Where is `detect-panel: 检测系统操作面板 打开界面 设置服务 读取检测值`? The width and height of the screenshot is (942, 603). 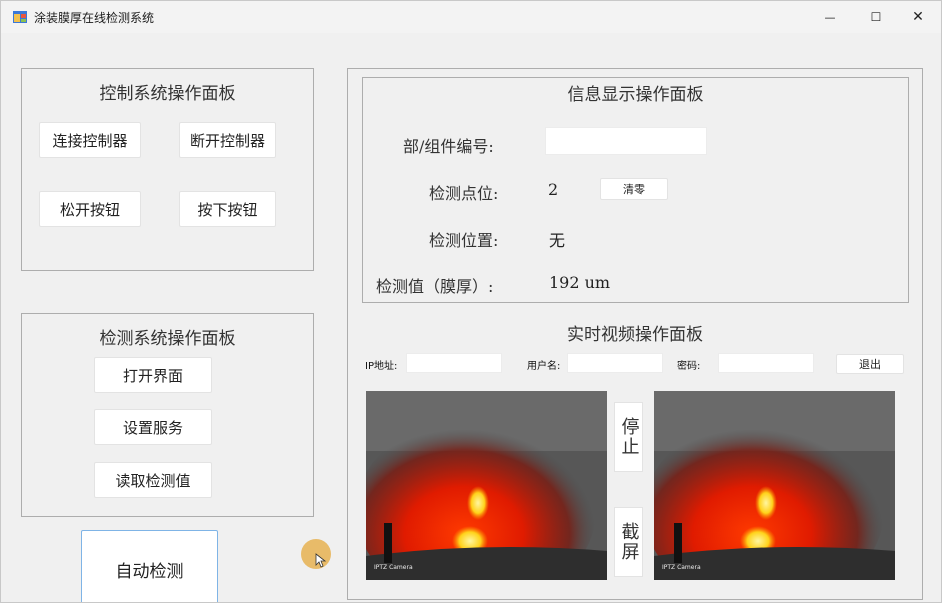
detect-panel: 检测系统操作面板 打开界面 设置服务 读取检测值 is located at coordinates (167, 415).